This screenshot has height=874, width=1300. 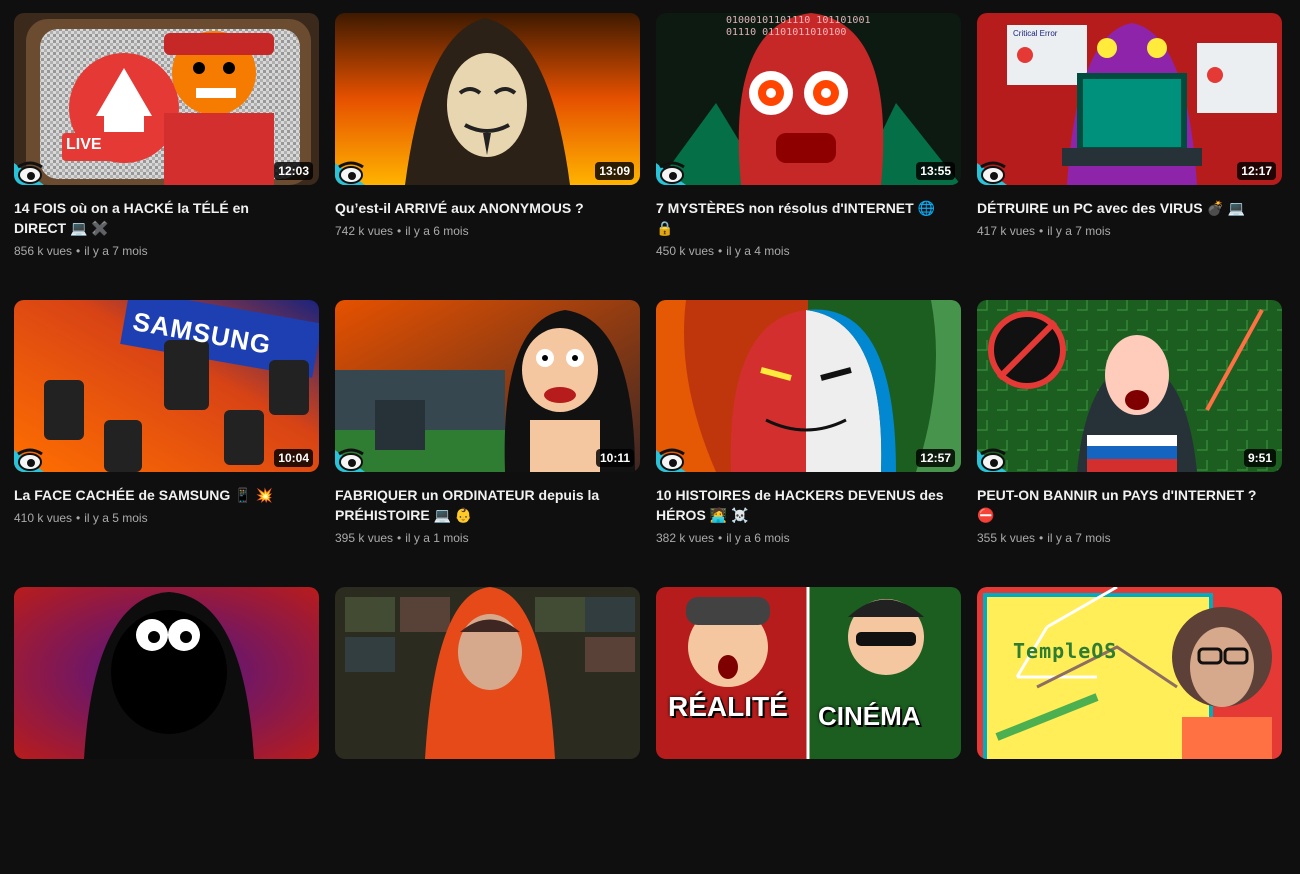 I want to click on video-duration: 10:11, so click(x=614, y=458).